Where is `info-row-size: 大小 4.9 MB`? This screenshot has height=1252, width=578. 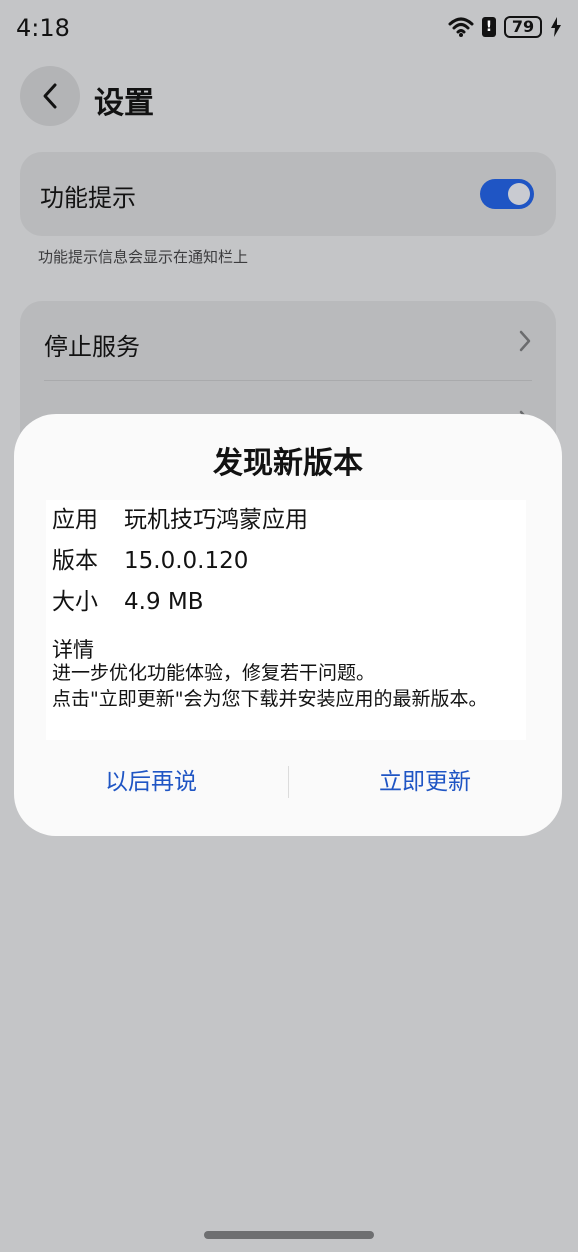
info-row-size: 大小 4.9 MB is located at coordinates (128, 599).